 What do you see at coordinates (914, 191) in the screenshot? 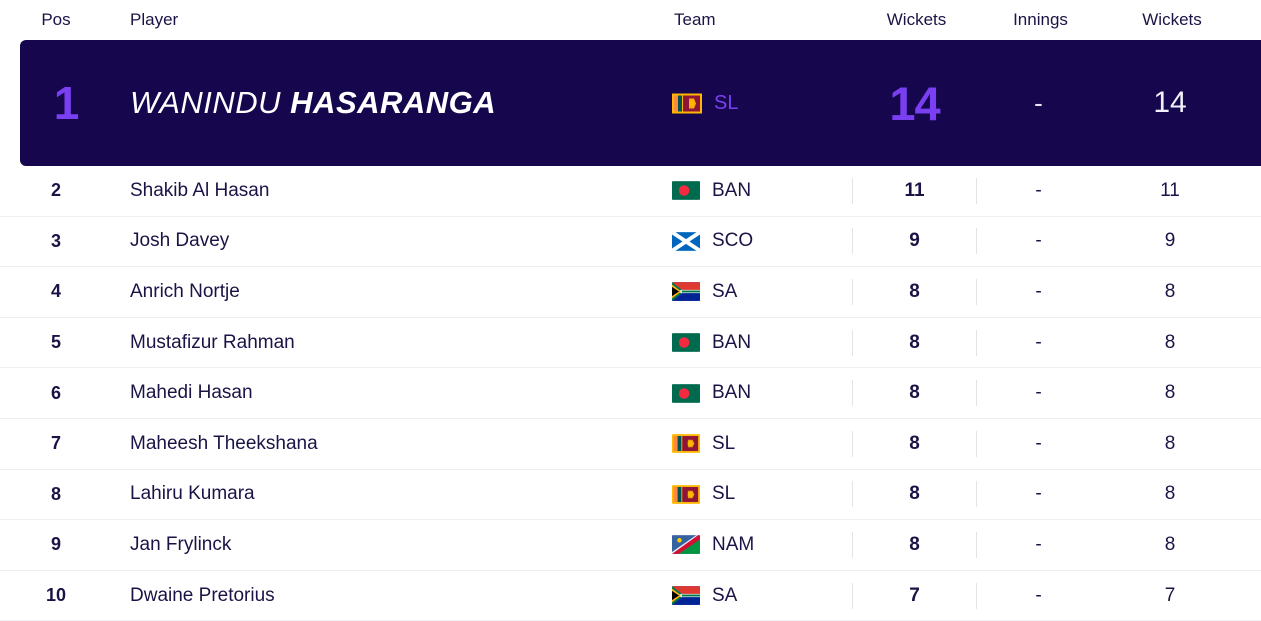
I see `row-wickets: 11` at bounding box center [914, 191].